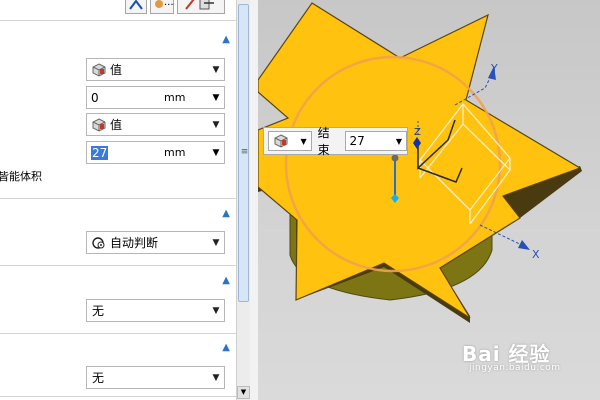 The width and height of the screenshot is (600, 400). I want to click on z-axis-label: Z, so click(417, 132).